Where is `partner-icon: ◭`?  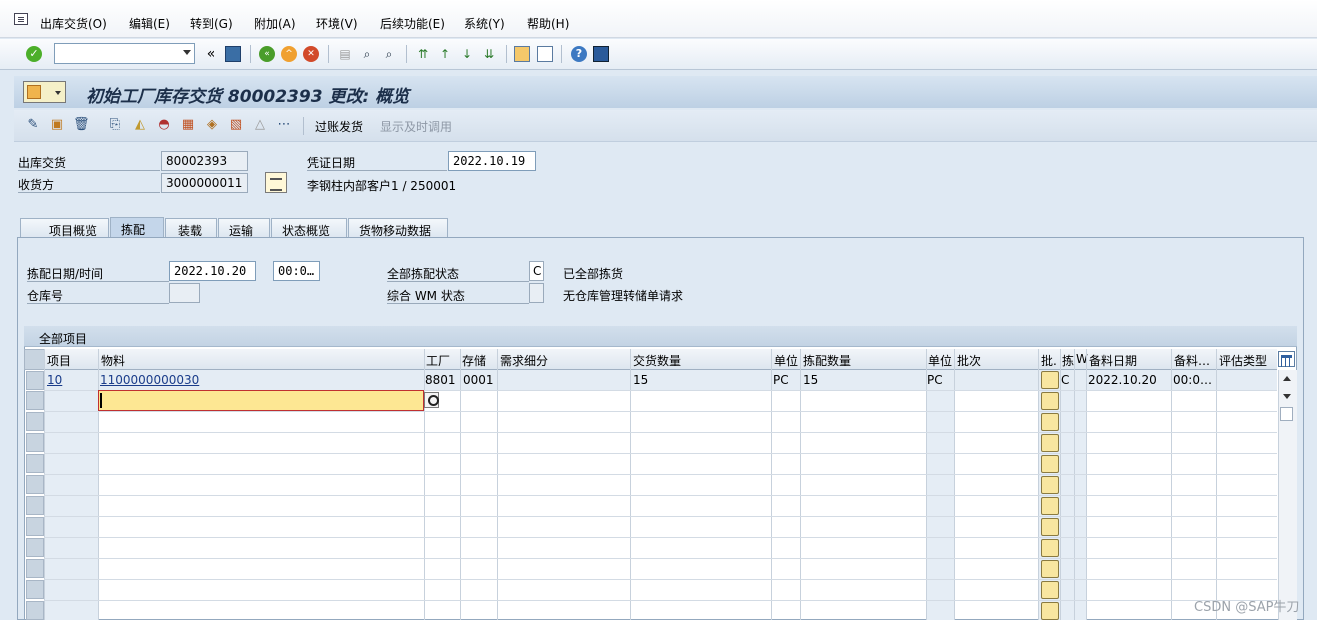 partner-icon: ◭ is located at coordinates (140, 125).